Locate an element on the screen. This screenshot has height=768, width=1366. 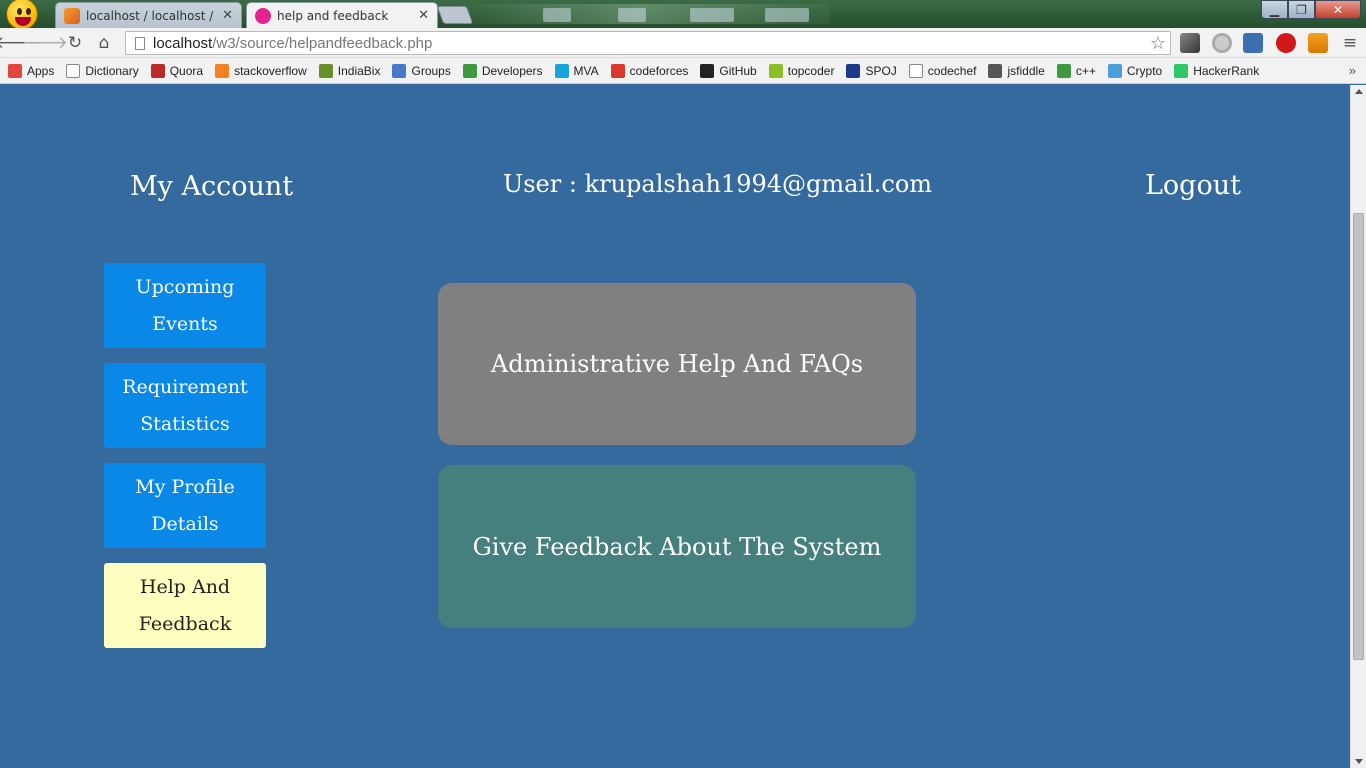
bookmark-c-: c++ is located at coordinates (1076, 70).